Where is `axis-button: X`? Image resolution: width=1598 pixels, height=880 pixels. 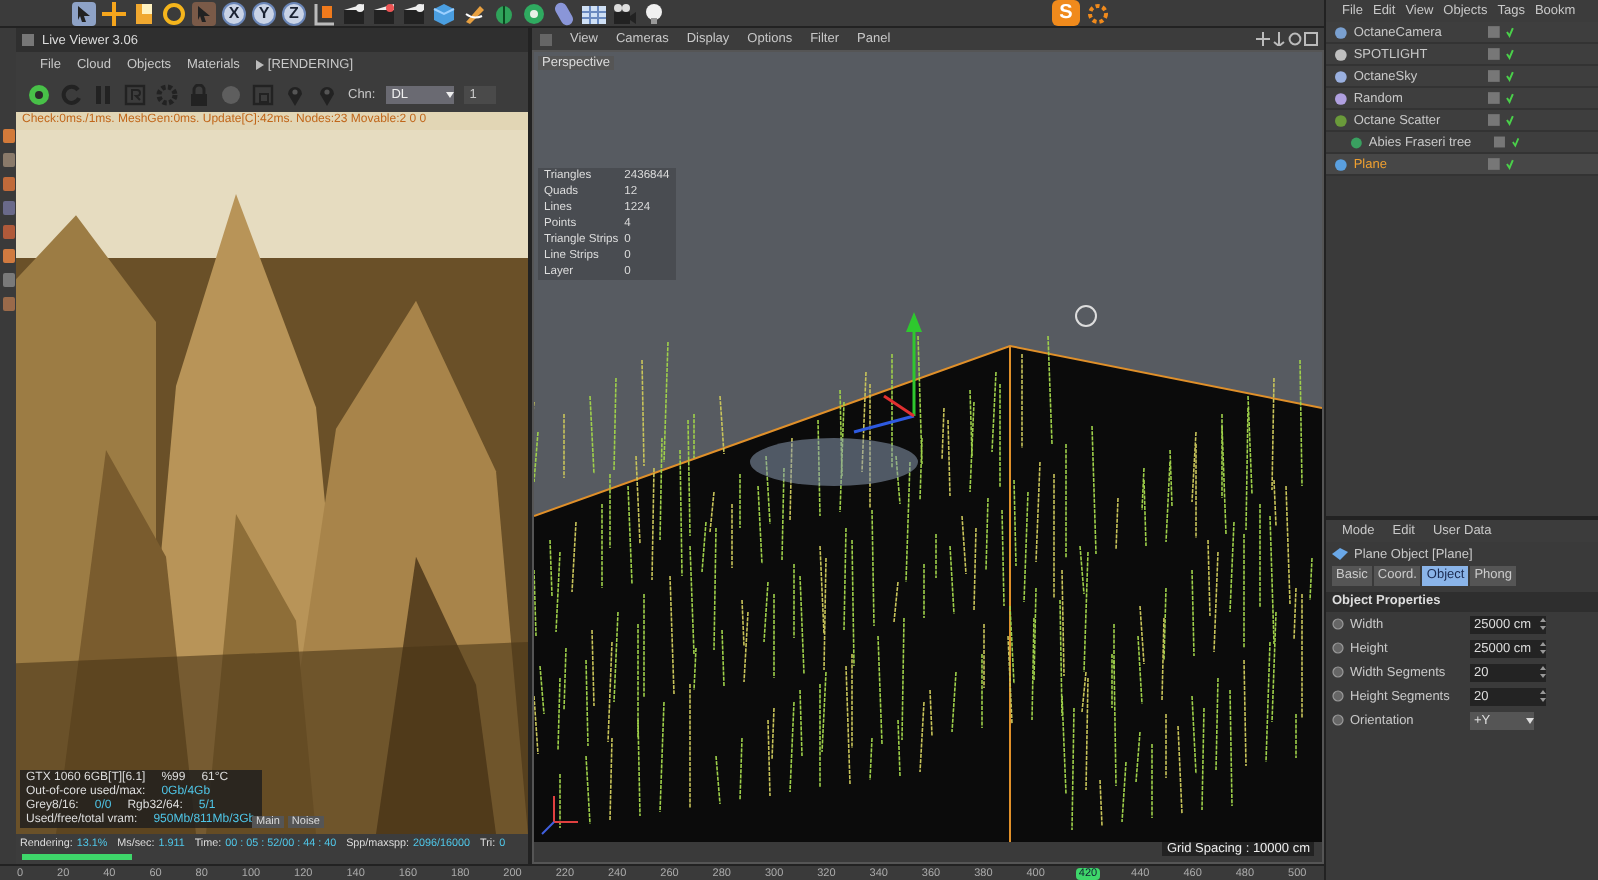 axis-button: X is located at coordinates (234, 13).